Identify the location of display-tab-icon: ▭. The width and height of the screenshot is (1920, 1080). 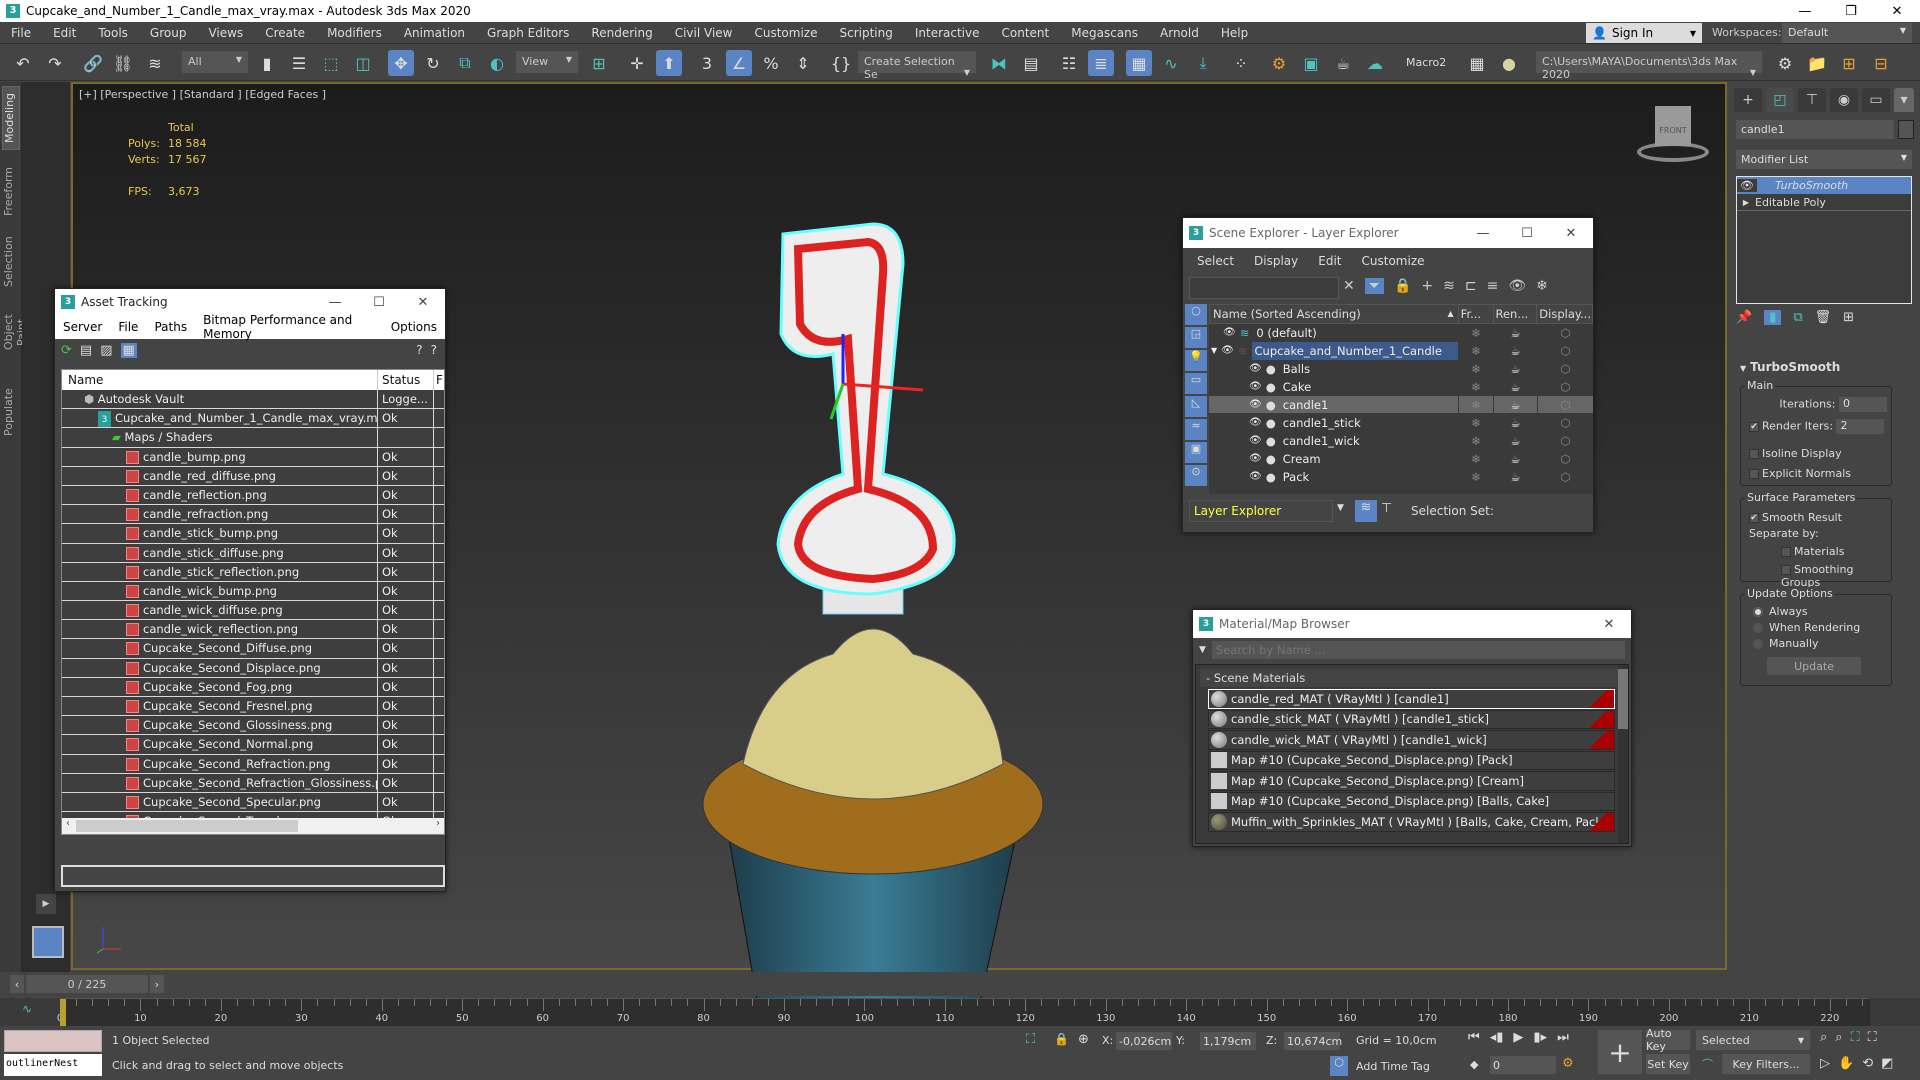
(1876, 100).